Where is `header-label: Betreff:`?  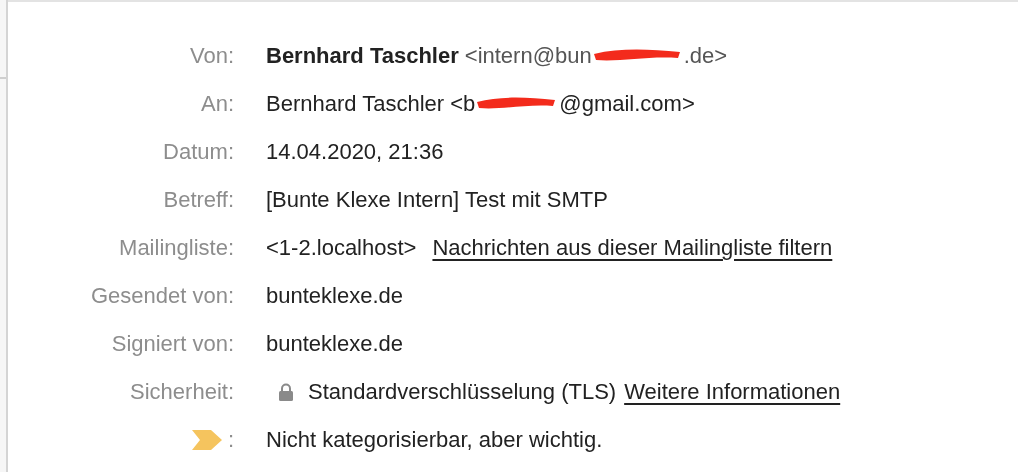
header-label: Betreff: is located at coordinates (198, 200).